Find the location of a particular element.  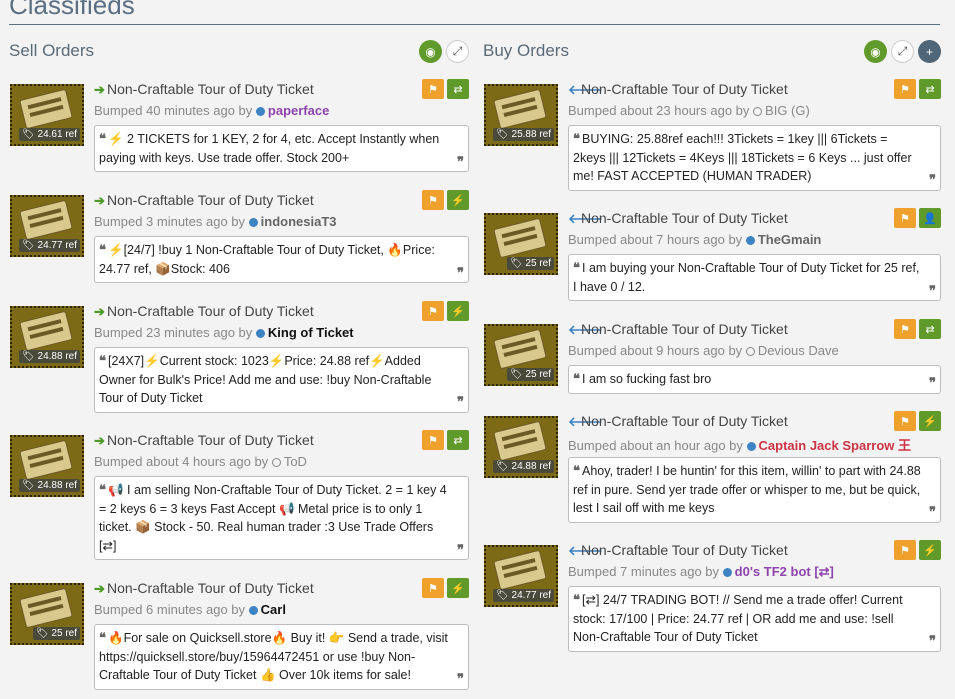

user-link: TheGmain is located at coordinates (790, 239).